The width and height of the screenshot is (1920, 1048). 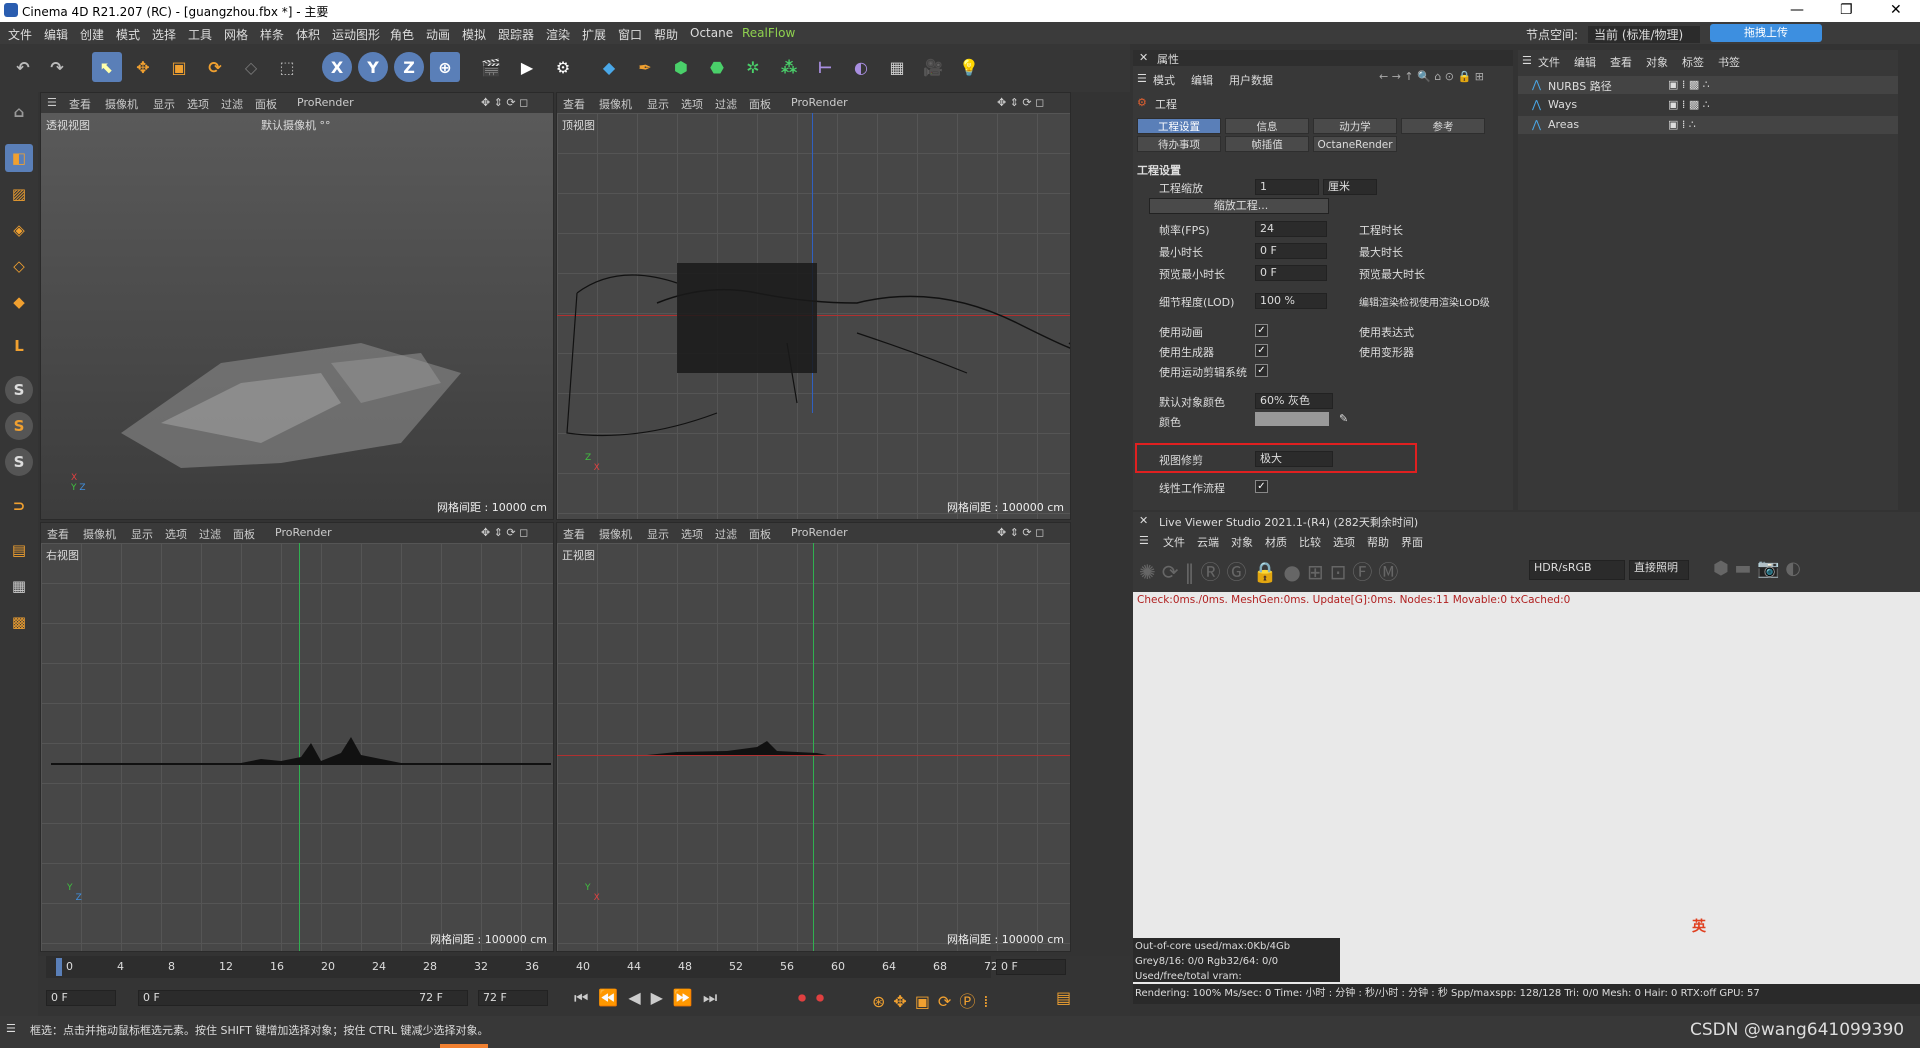 I want to click on unit-select: 厘米, so click(x=1350, y=187).